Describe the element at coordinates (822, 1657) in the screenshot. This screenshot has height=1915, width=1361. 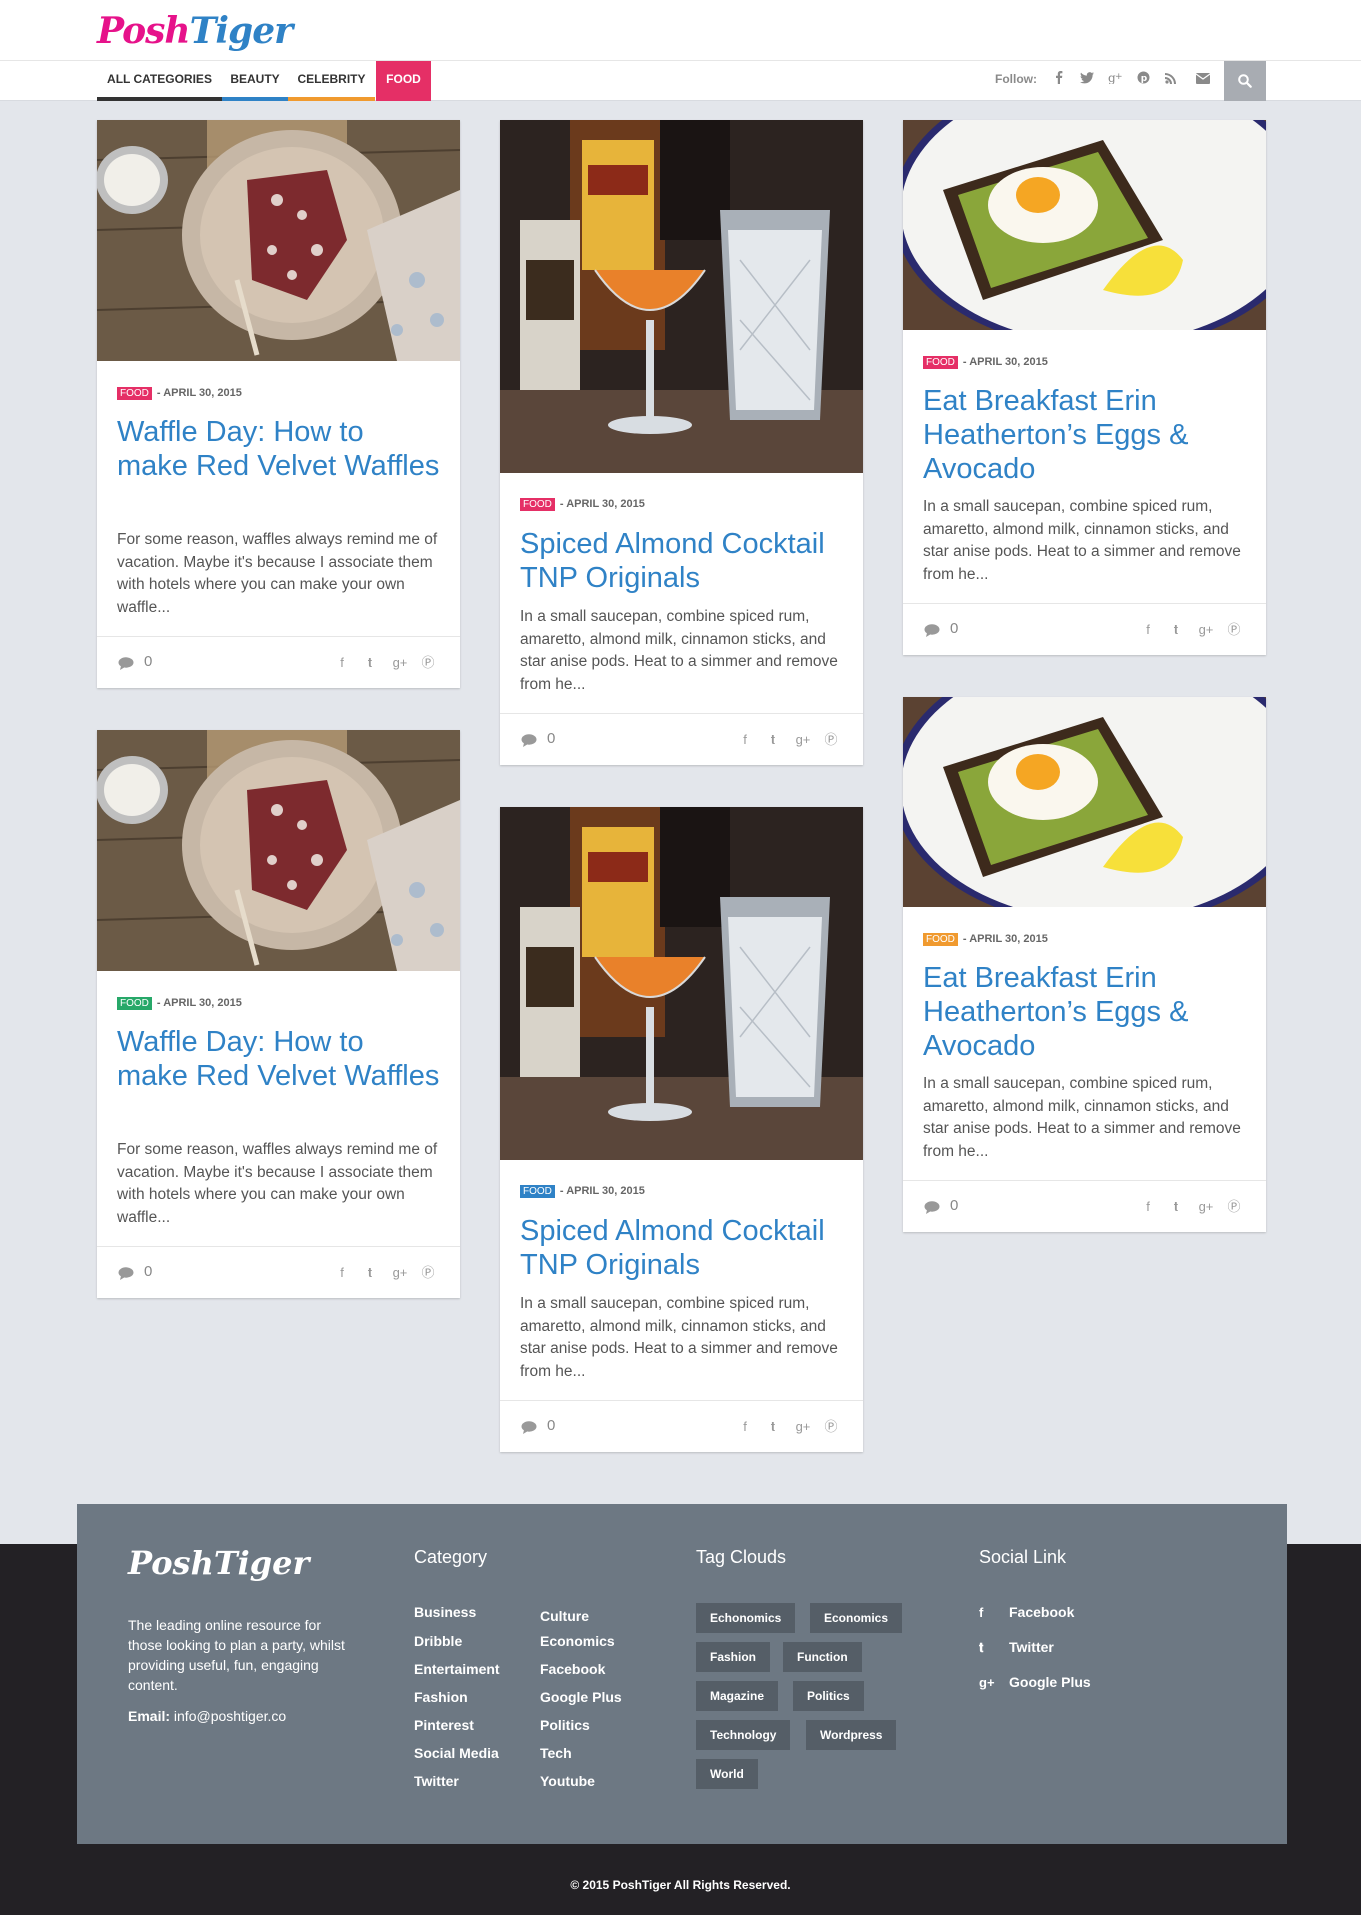
I see `tag-chip: Function` at that location.